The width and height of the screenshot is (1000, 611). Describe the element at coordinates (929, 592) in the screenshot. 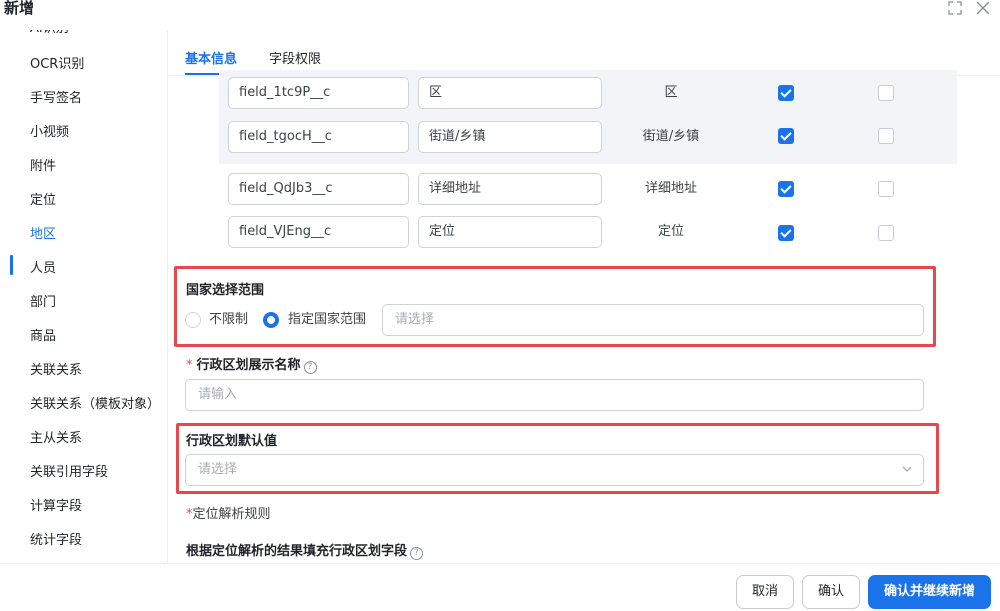

I see `confirm-and-continue-button: 确认并继续新增` at that location.